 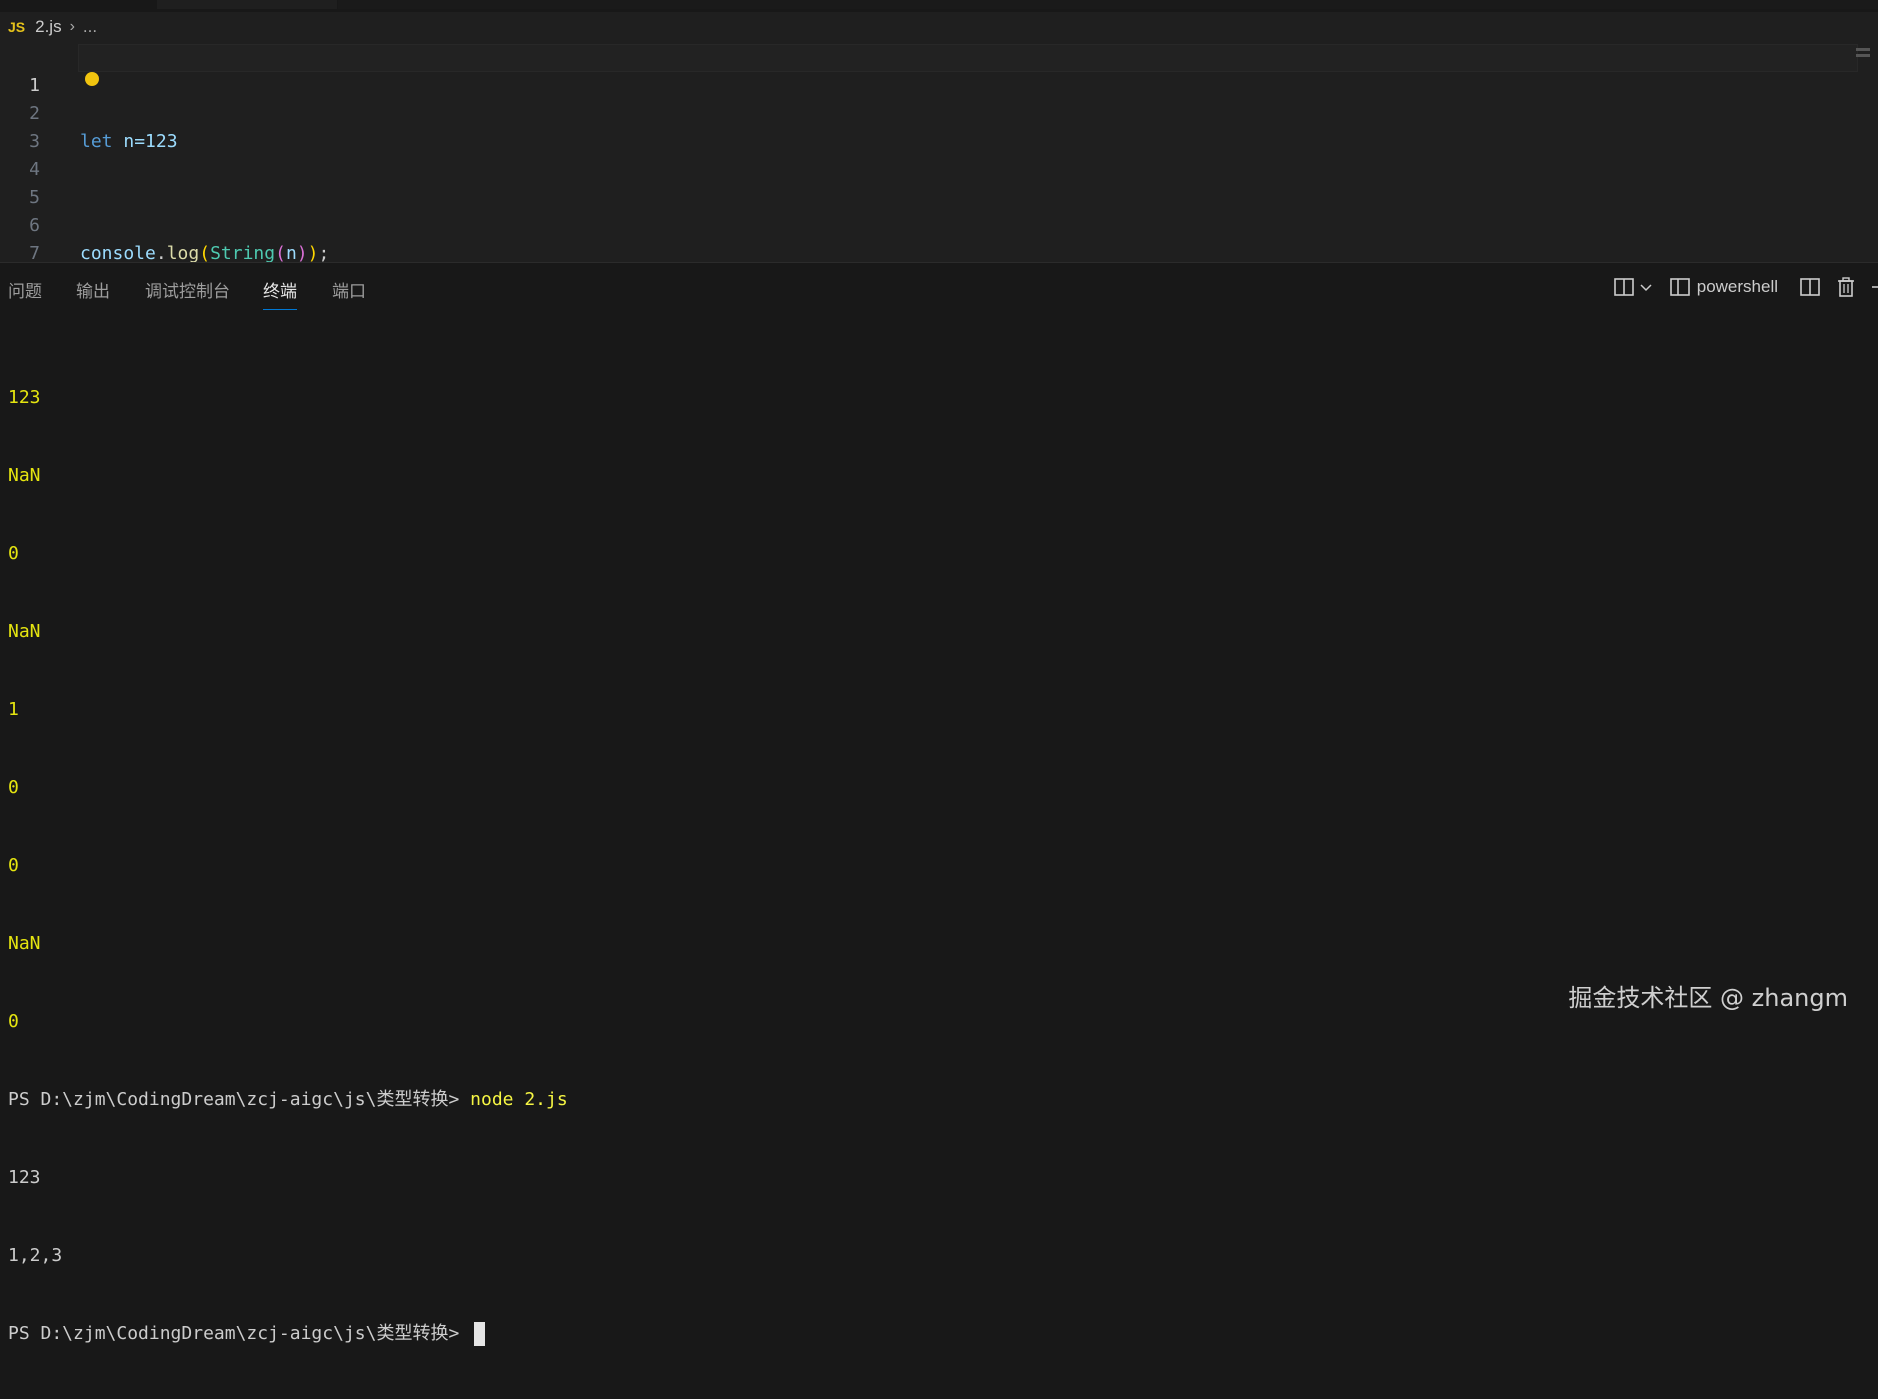 What do you see at coordinates (349, 289) in the screenshot?
I see `tab-ports: 端口` at bounding box center [349, 289].